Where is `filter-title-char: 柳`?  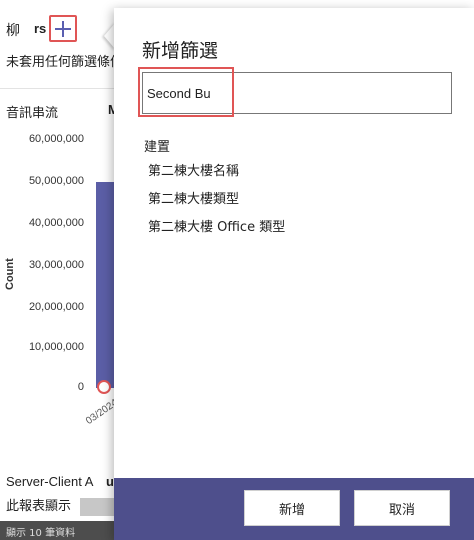
filter-title-char: 柳 is located at coordinates (13, 31).